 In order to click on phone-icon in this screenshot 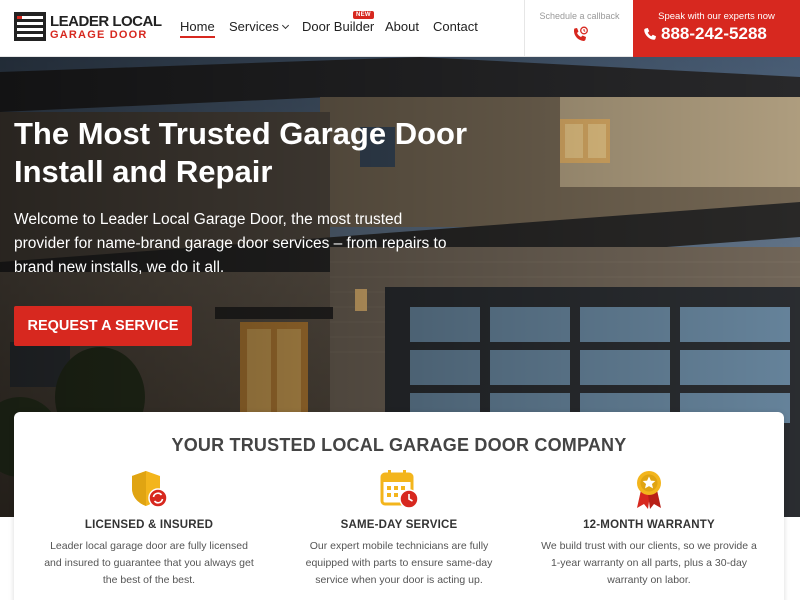, I will do `click(650, 34)`.